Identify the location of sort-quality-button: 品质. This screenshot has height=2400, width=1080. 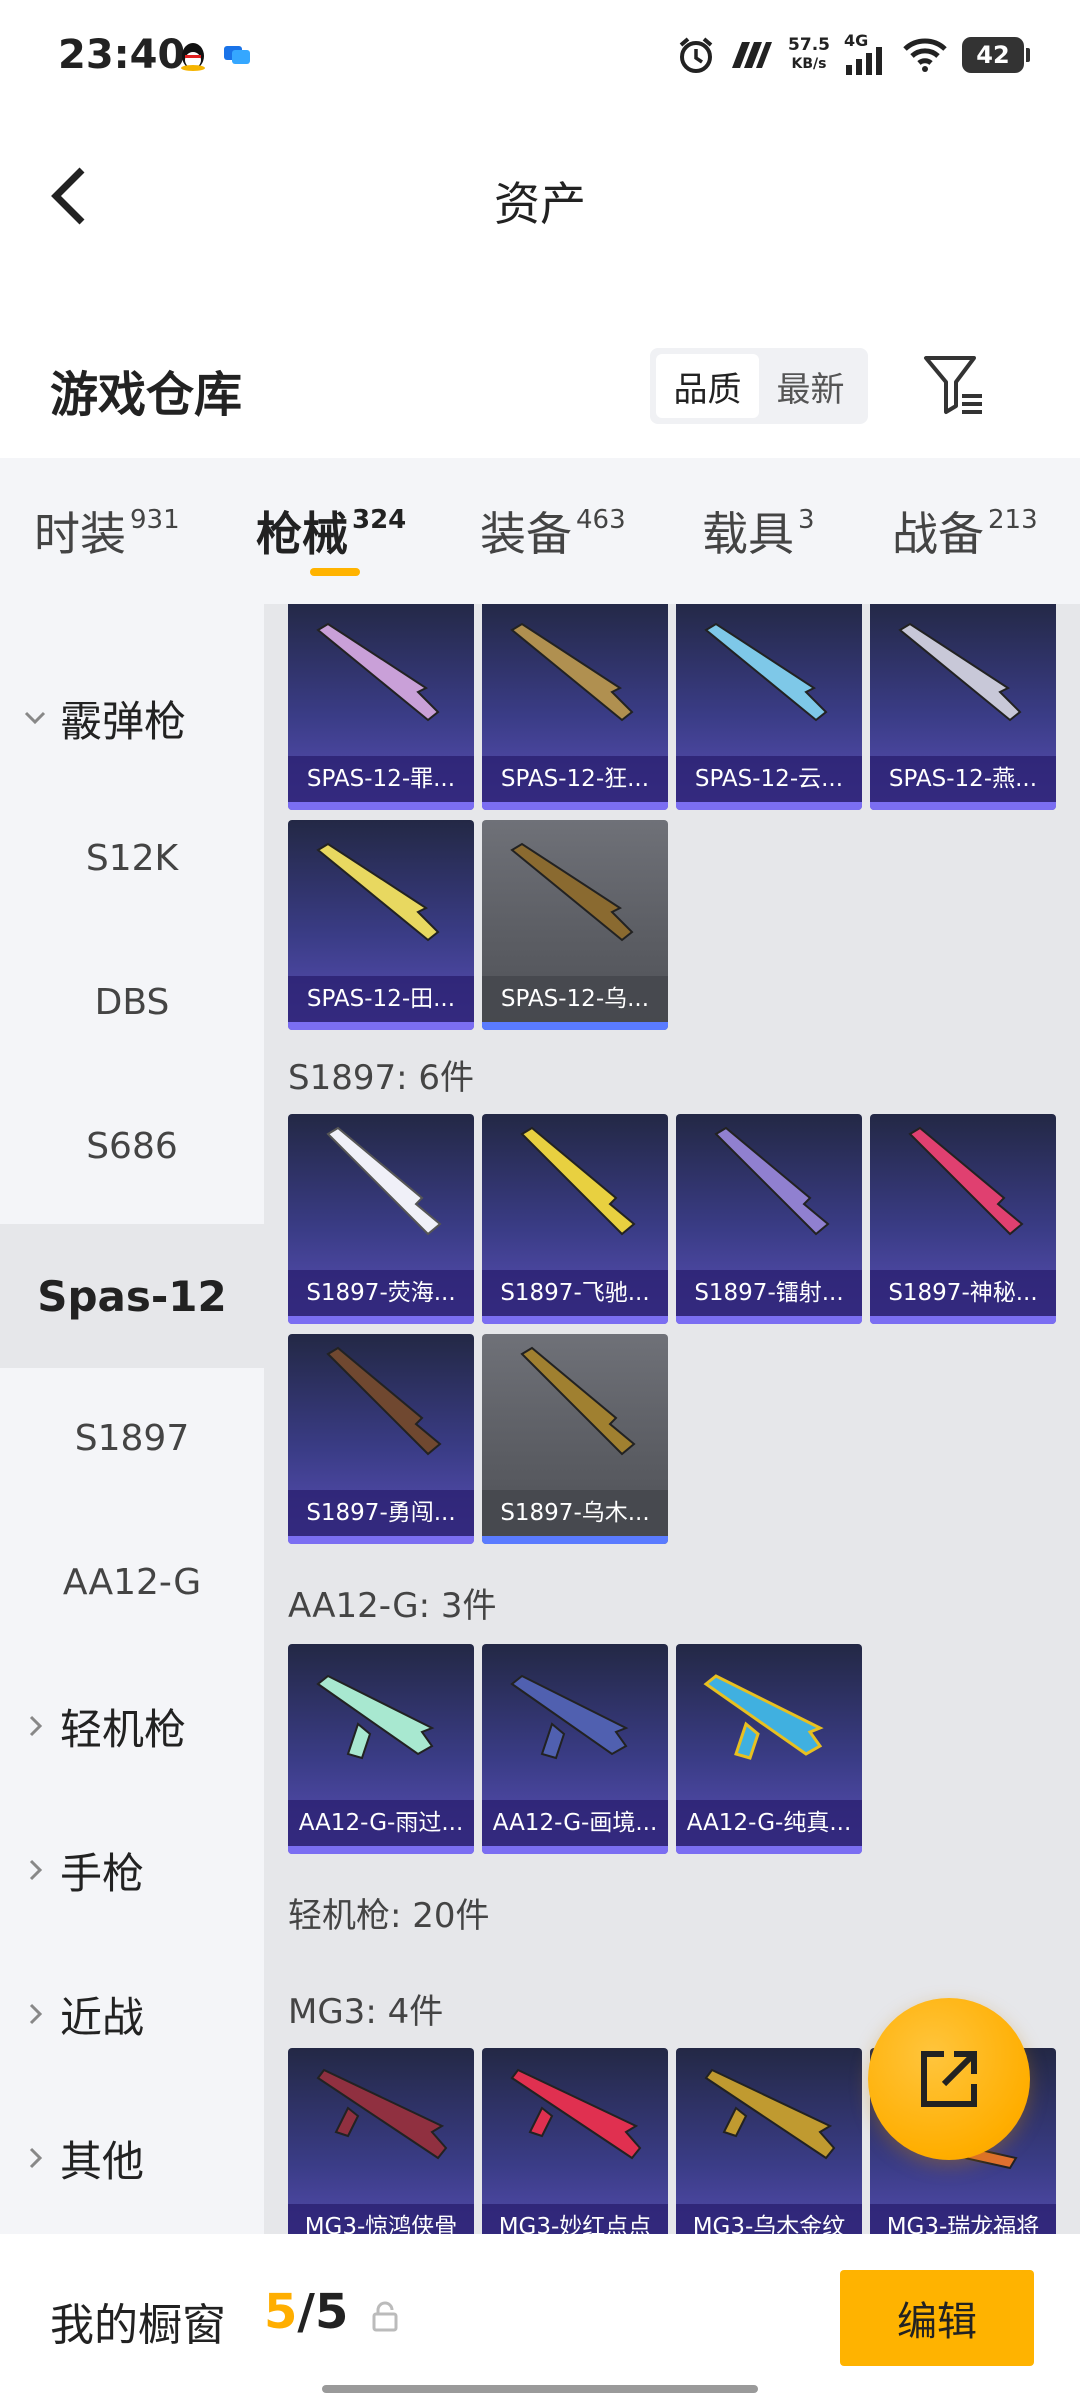
(707, 386).